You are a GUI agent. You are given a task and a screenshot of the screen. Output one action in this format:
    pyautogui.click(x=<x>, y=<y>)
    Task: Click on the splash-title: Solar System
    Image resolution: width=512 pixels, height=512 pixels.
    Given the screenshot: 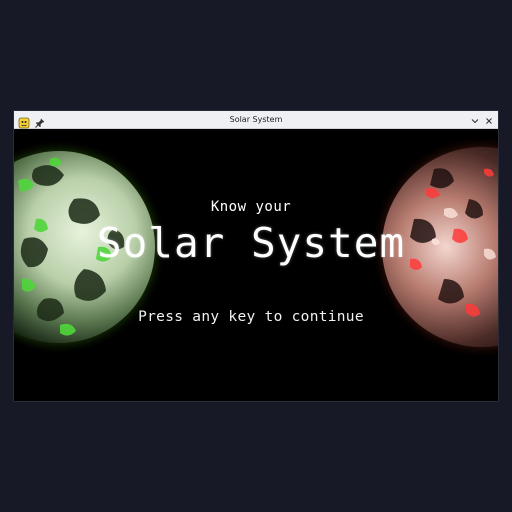 What is the action you would take?
    pyautogui.click(x=251, y=243)
    